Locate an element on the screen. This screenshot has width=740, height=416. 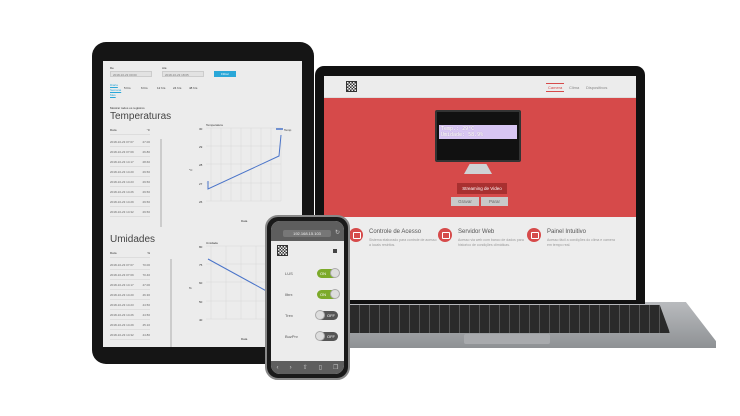
y-tick: 40 is located at coordinates (201, 320).